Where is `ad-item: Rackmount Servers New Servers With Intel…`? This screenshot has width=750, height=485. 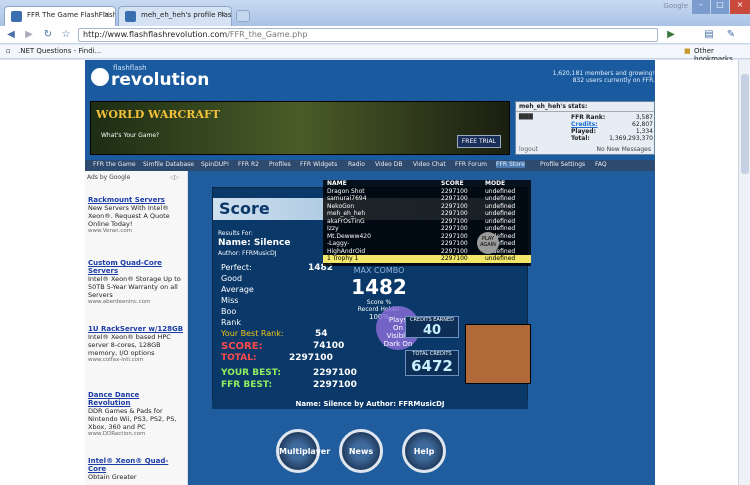 ad-item: Rackmount Servers New Servers With Intel… is located at coordinates (136, 215).